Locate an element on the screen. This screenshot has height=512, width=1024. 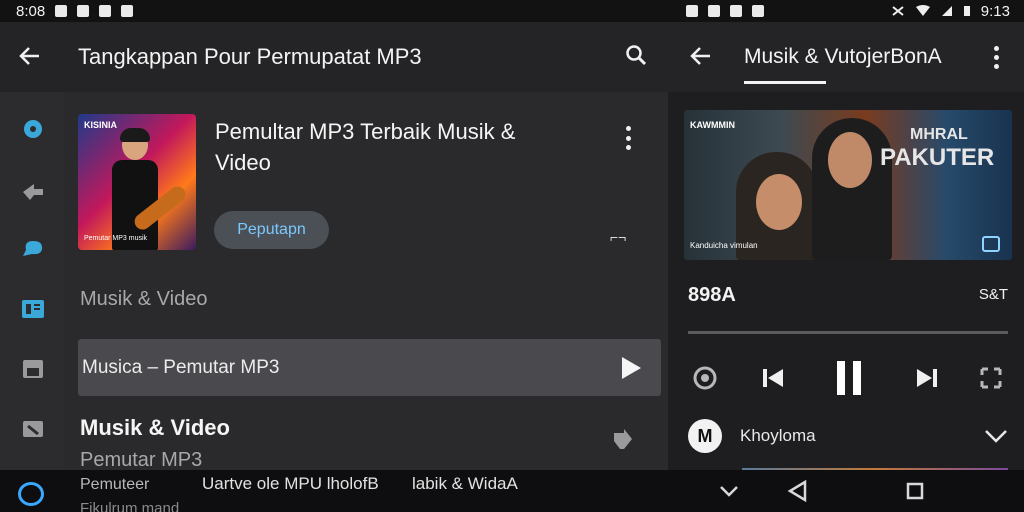
gear-icon is located at coordinates (33, 129).